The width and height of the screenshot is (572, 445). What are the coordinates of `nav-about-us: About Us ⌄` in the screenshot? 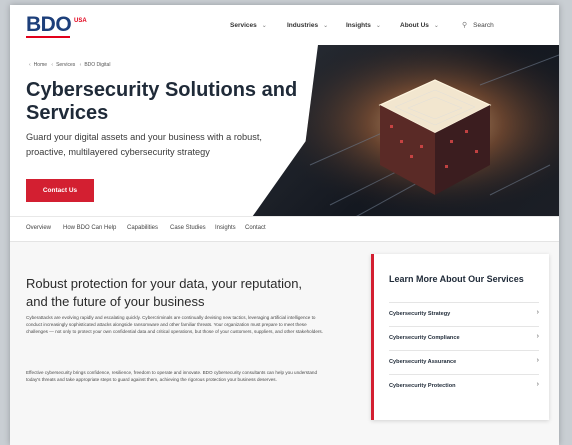 It's located at (419, 25).